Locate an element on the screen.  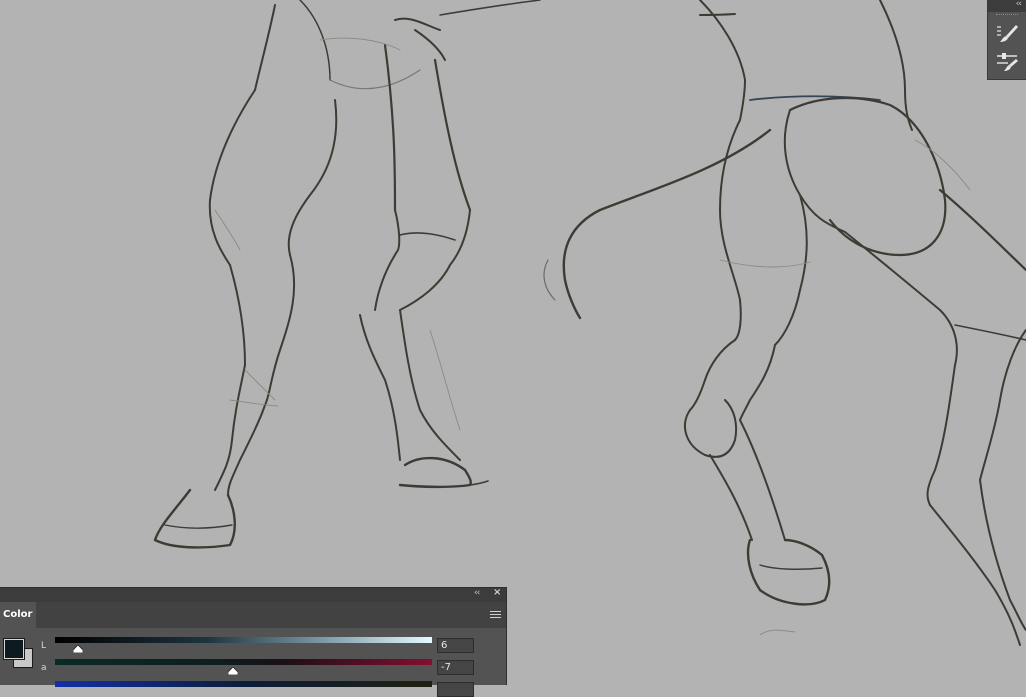
brush-presets-button is located at coordinates (1007, 34).